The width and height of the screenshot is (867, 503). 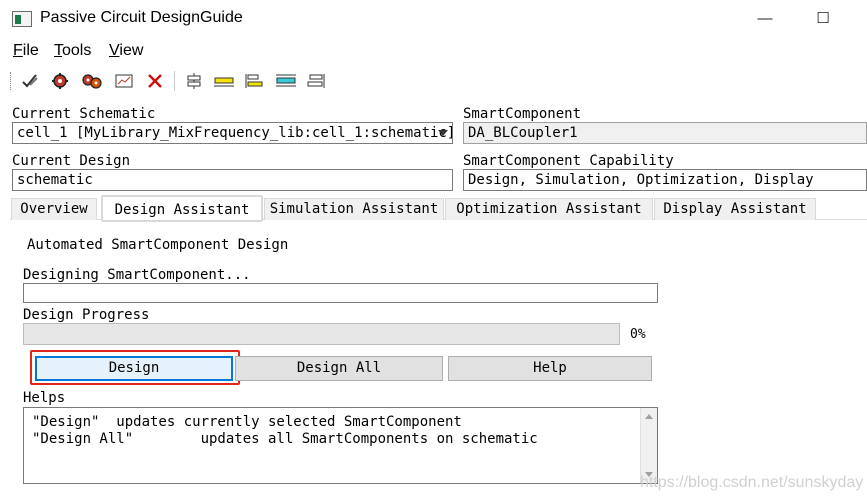 I want to click on menu-tools: Tools, so click(x=72, y=51).